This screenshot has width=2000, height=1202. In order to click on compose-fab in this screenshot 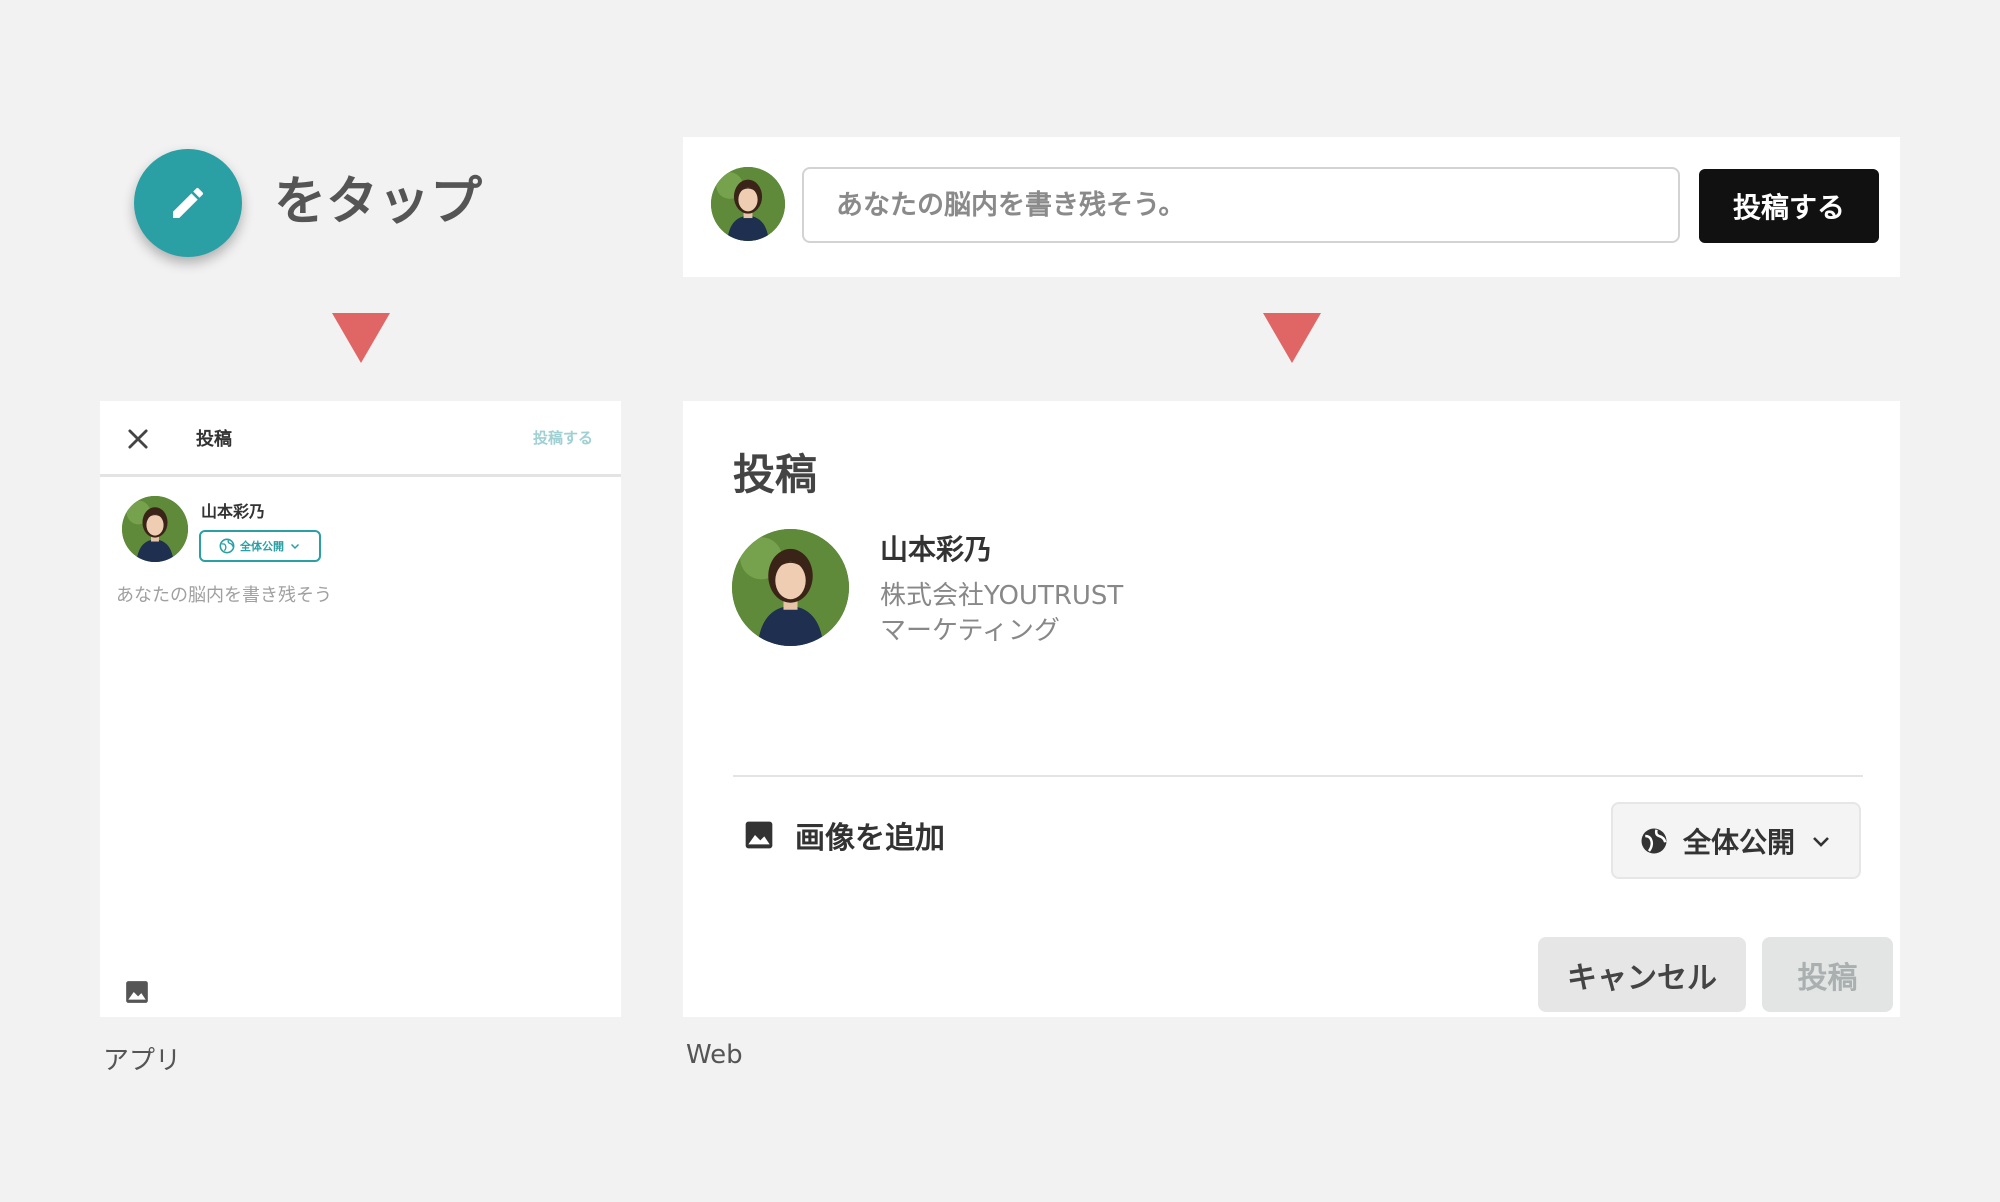, I will do `click(188, 203)`.